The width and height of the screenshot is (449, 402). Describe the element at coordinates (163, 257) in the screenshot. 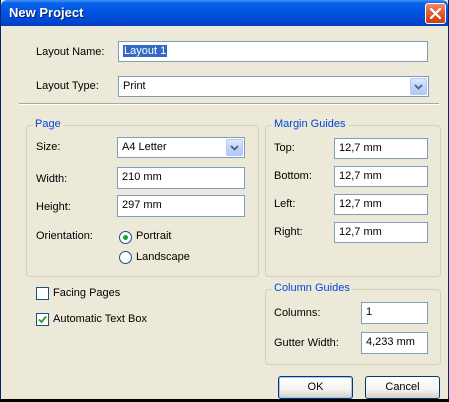

I see `landscape-label: Landscape` at that location.